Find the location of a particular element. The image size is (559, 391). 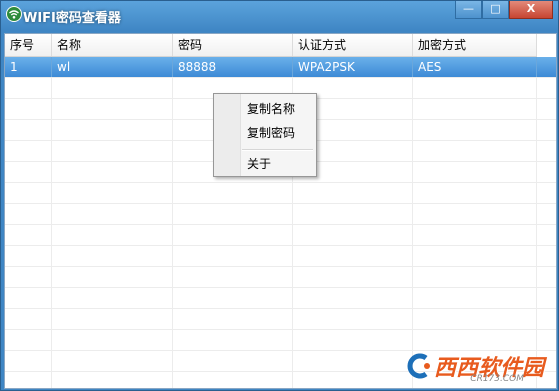

context-menu: 复制名称 复制密码 关于 is located at coordinates (265, 135).